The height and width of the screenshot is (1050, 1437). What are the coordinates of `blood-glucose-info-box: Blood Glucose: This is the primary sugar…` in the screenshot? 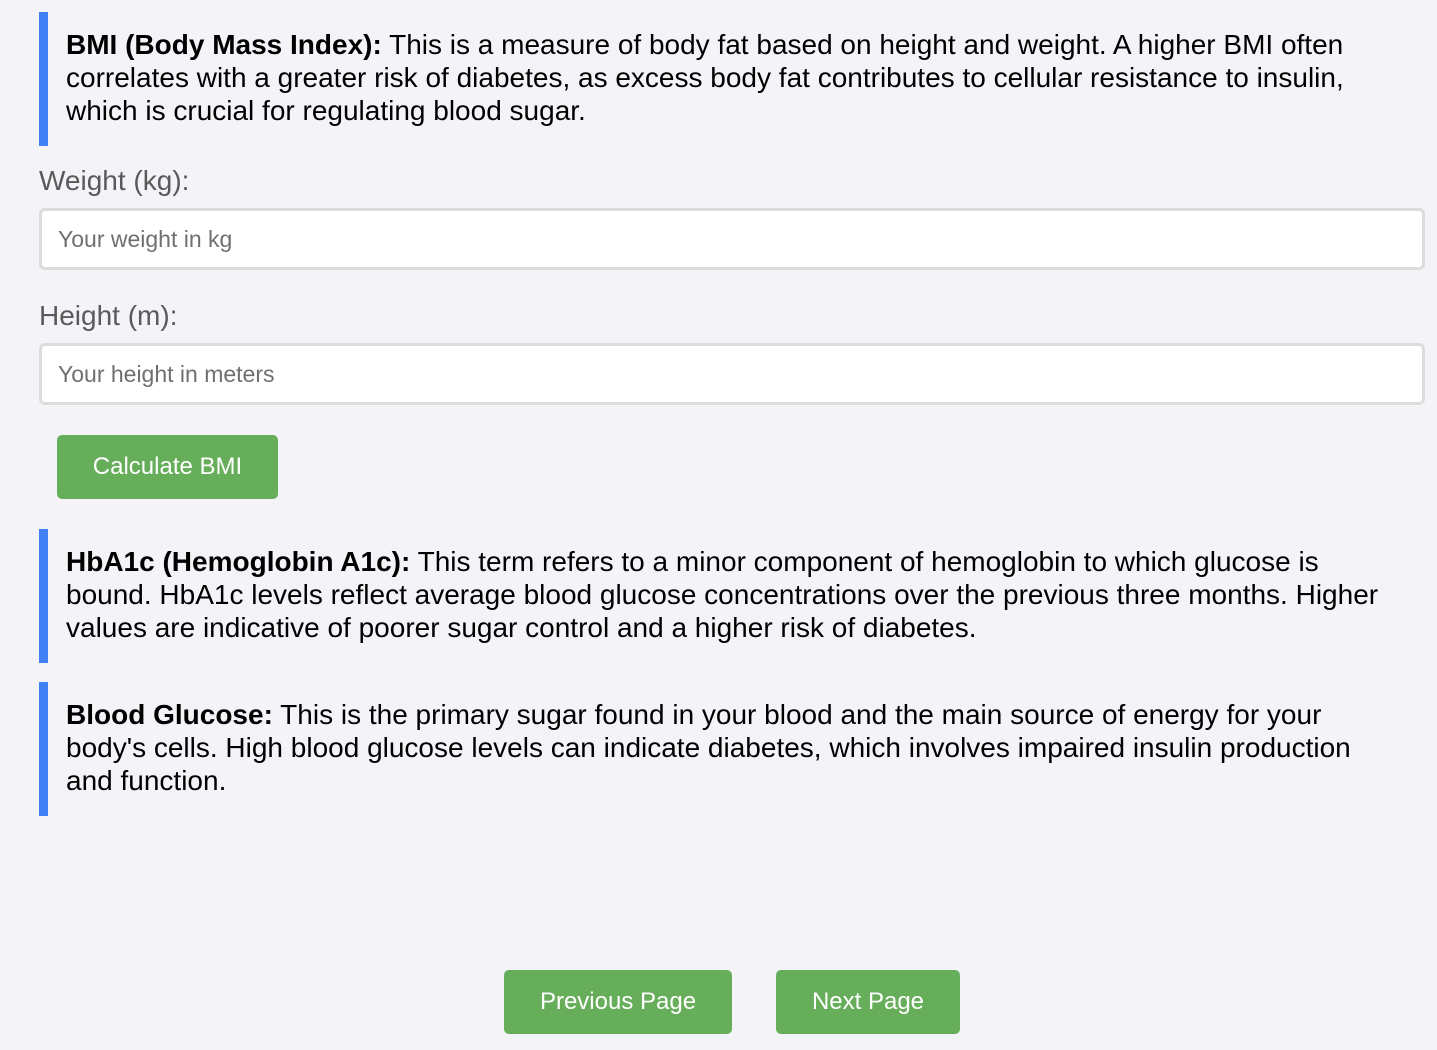 It's located at (719, 749).